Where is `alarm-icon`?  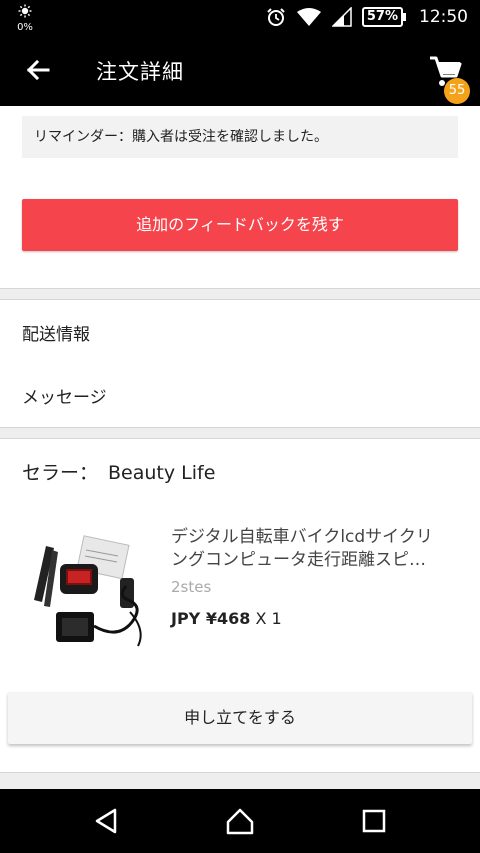
alarm-icon is located at coordinates (276, 17).